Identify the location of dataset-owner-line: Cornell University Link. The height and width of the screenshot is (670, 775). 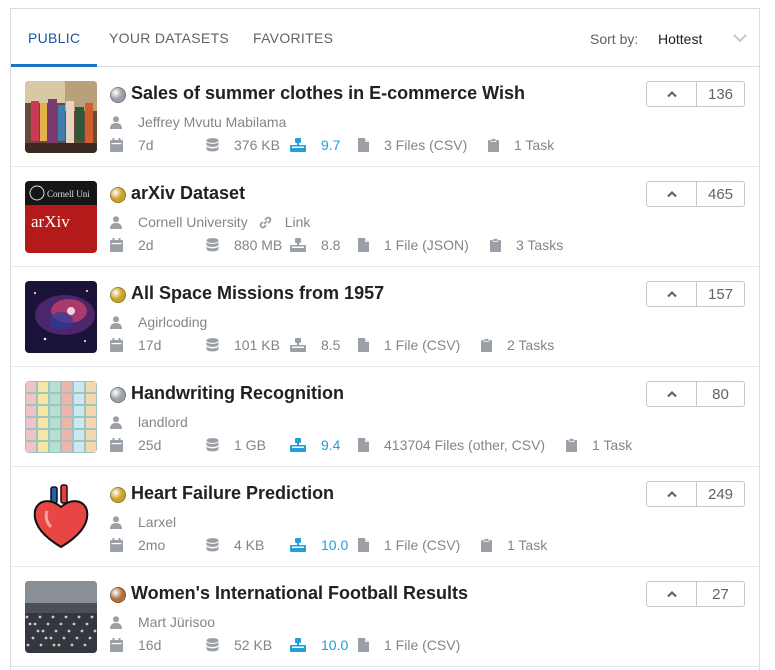
(210, 222).